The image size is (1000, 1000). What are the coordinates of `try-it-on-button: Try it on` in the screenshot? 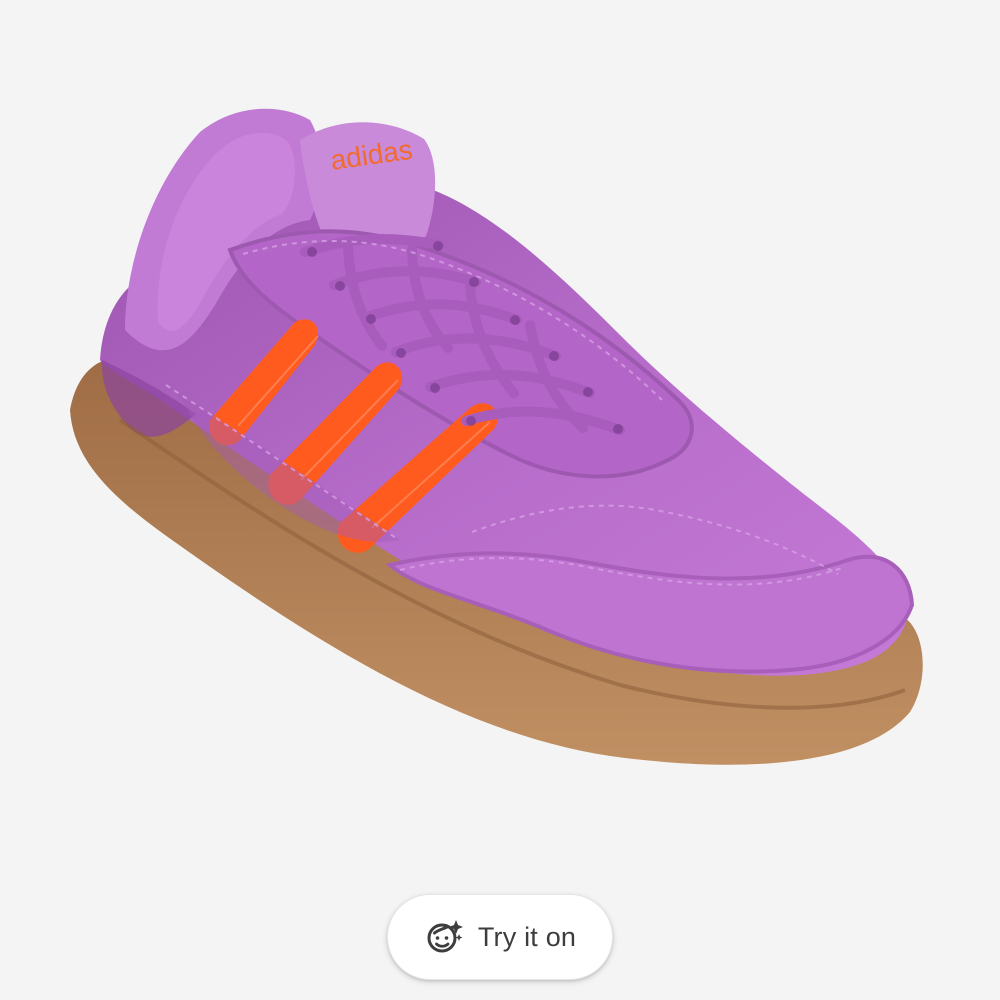 It's located at (500, 937).